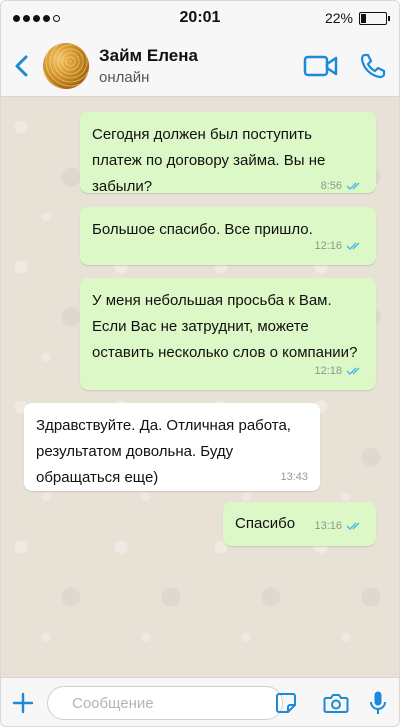 This screenshot has width=400, height=727. Describe the element at coordinates (148, 55) in the screenshot. I see `contact-name: Займ Елена` at that location.